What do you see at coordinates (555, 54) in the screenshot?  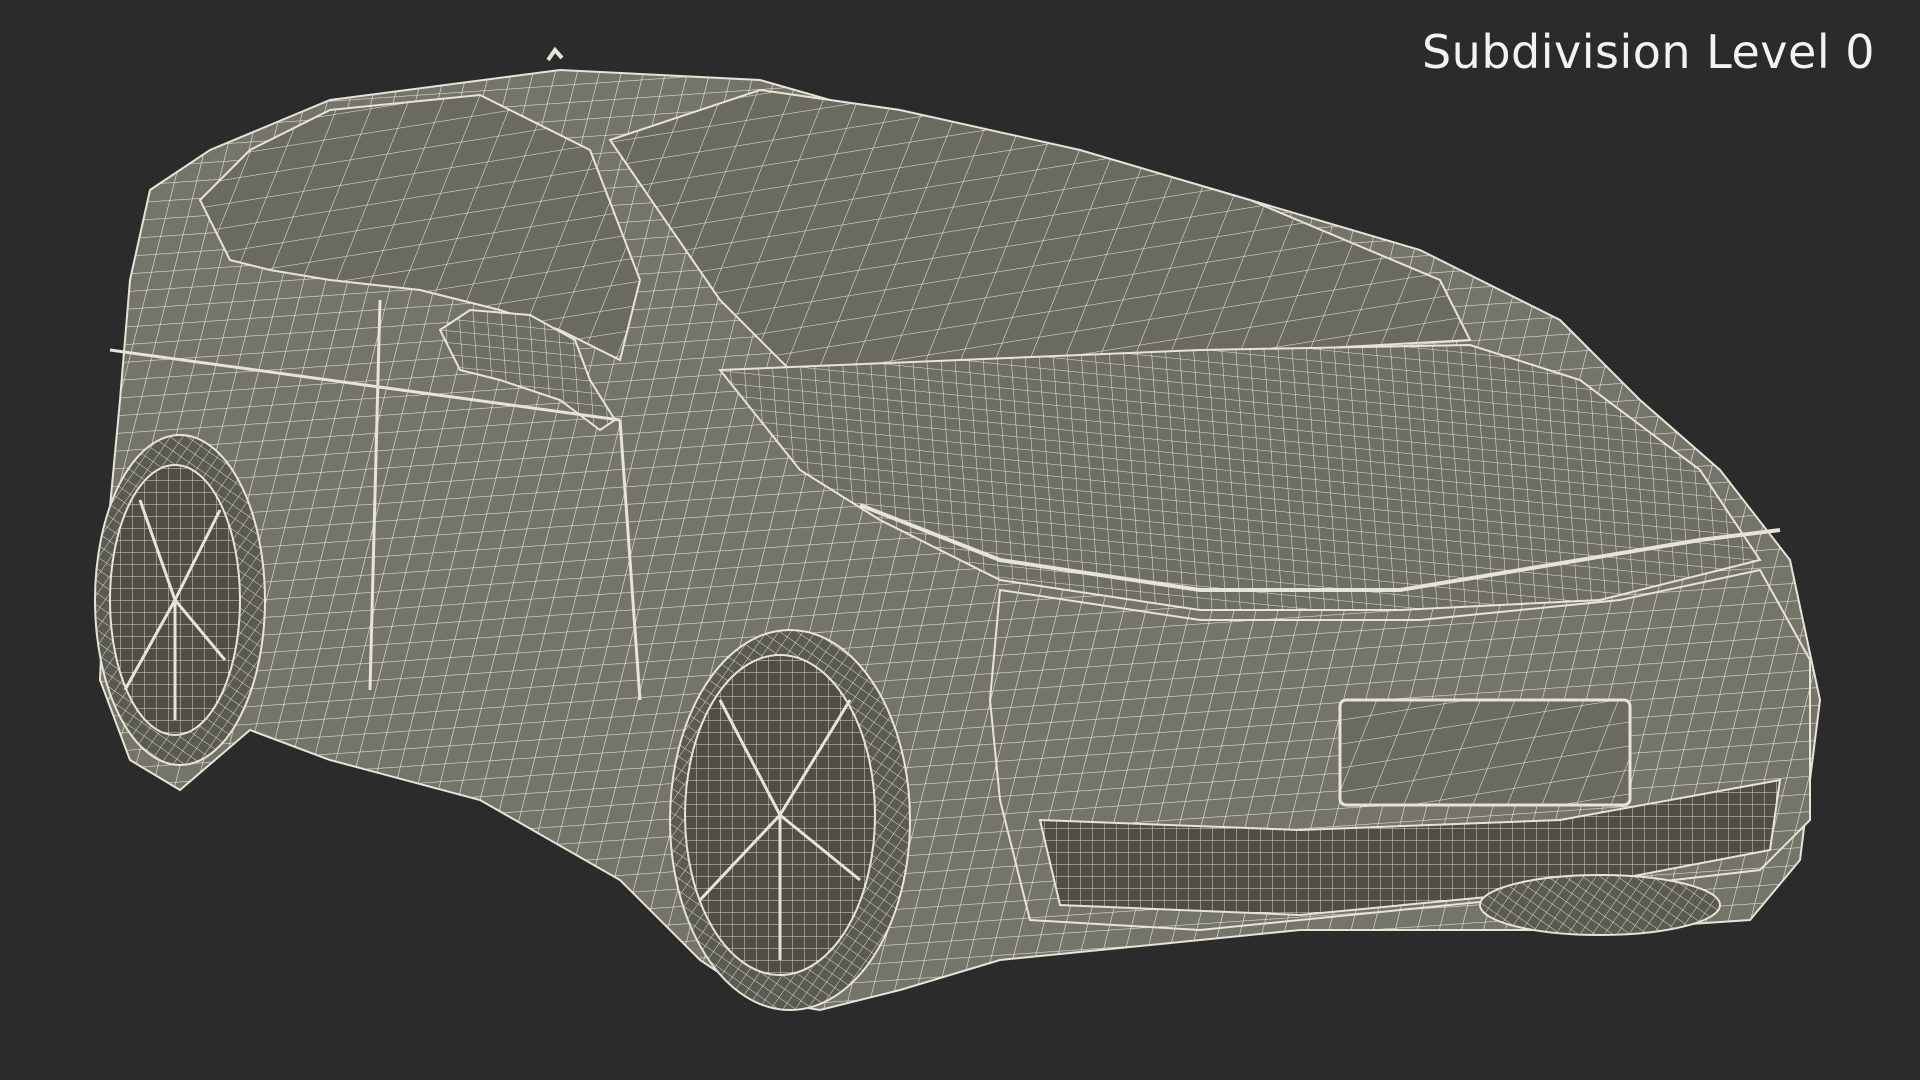 I see `roof-antenna` at bounding box center [555, 54].